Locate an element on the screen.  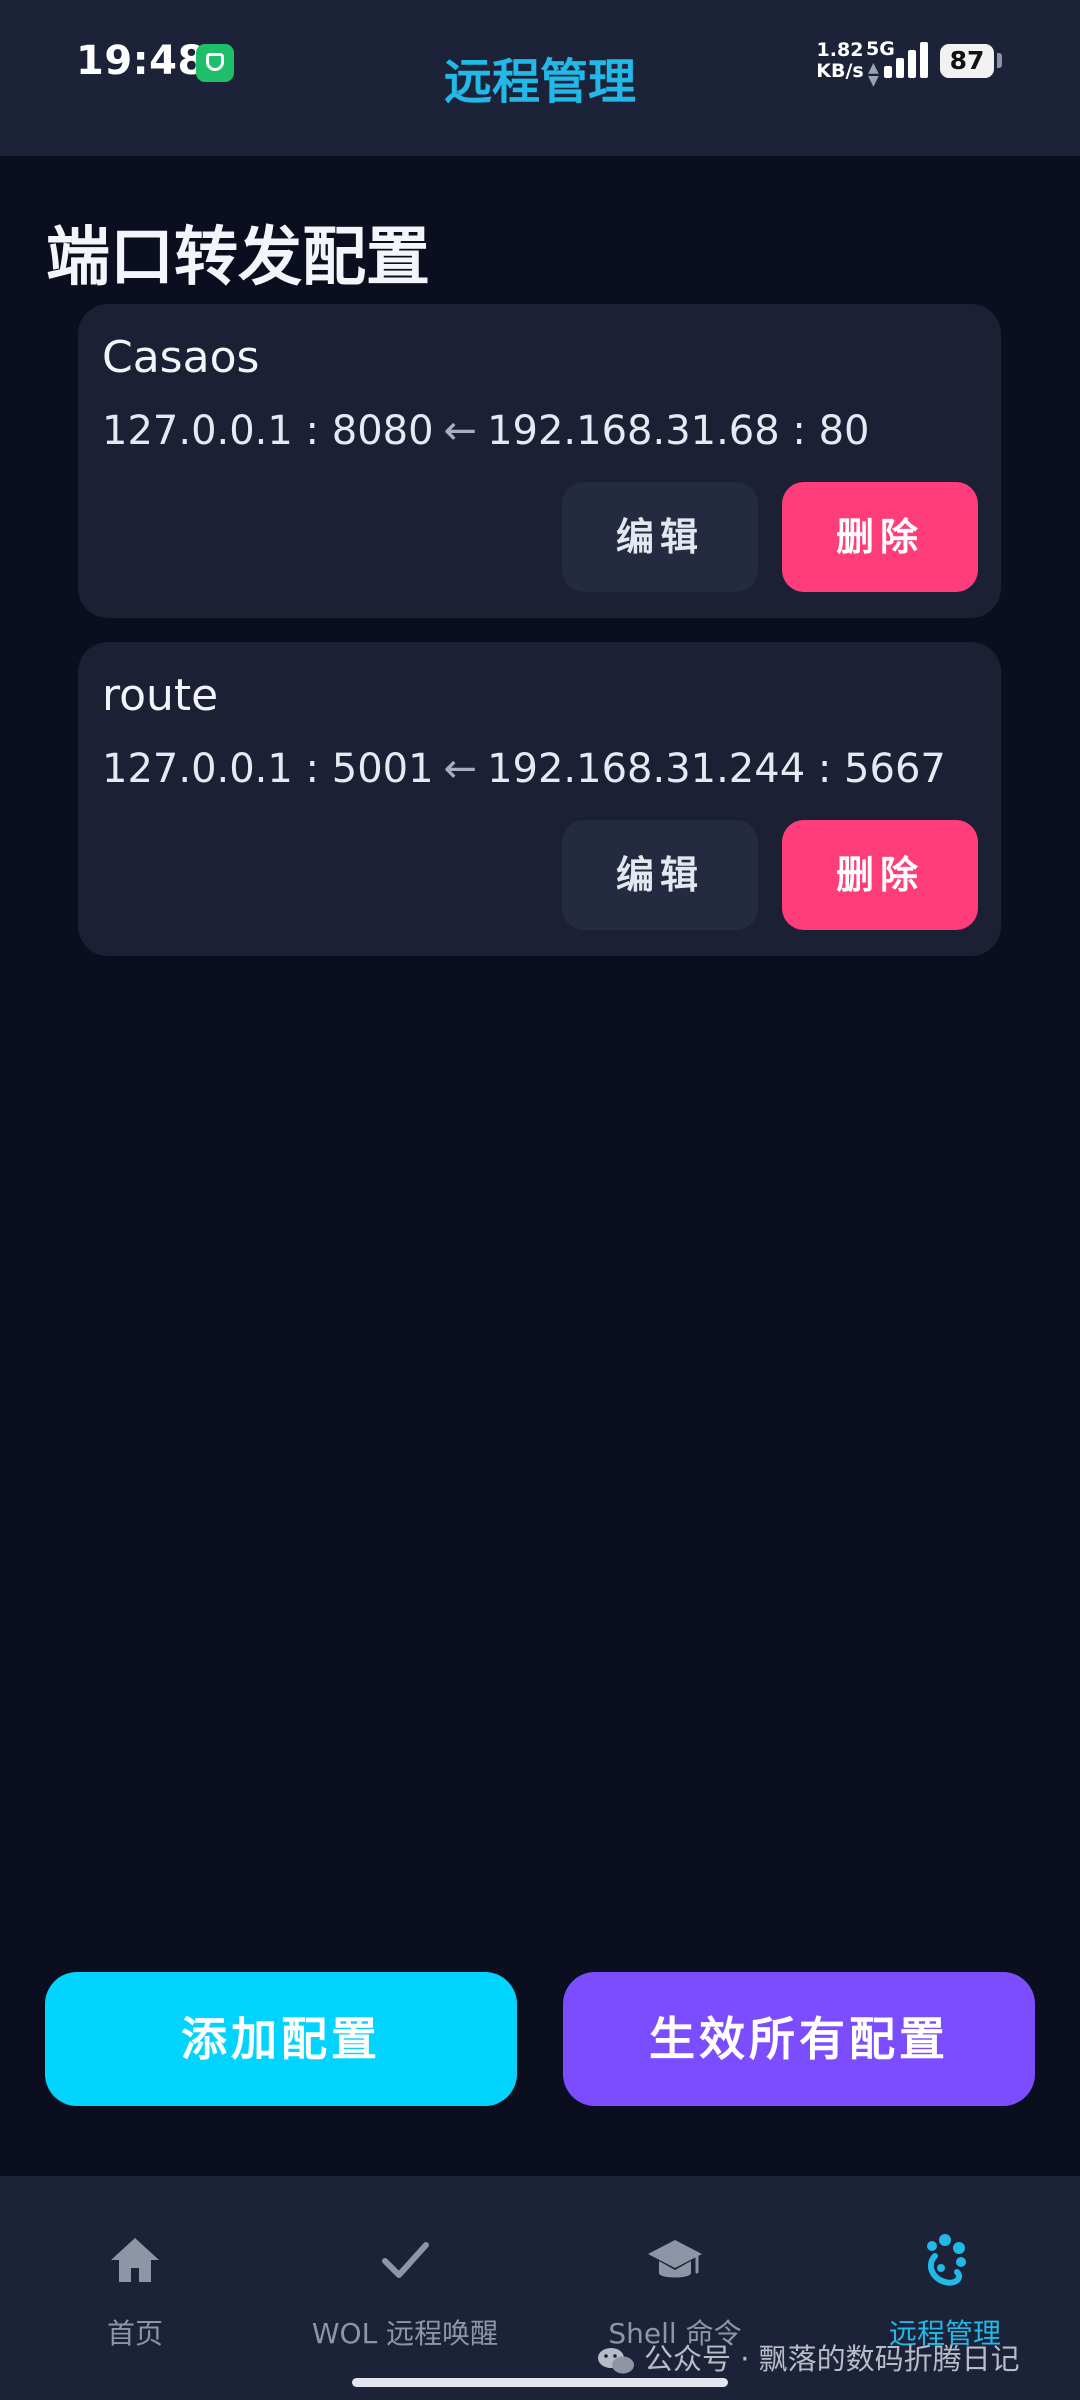
local-address: 127.0.0.1 : 5001 is located at coordinates (268, 769).